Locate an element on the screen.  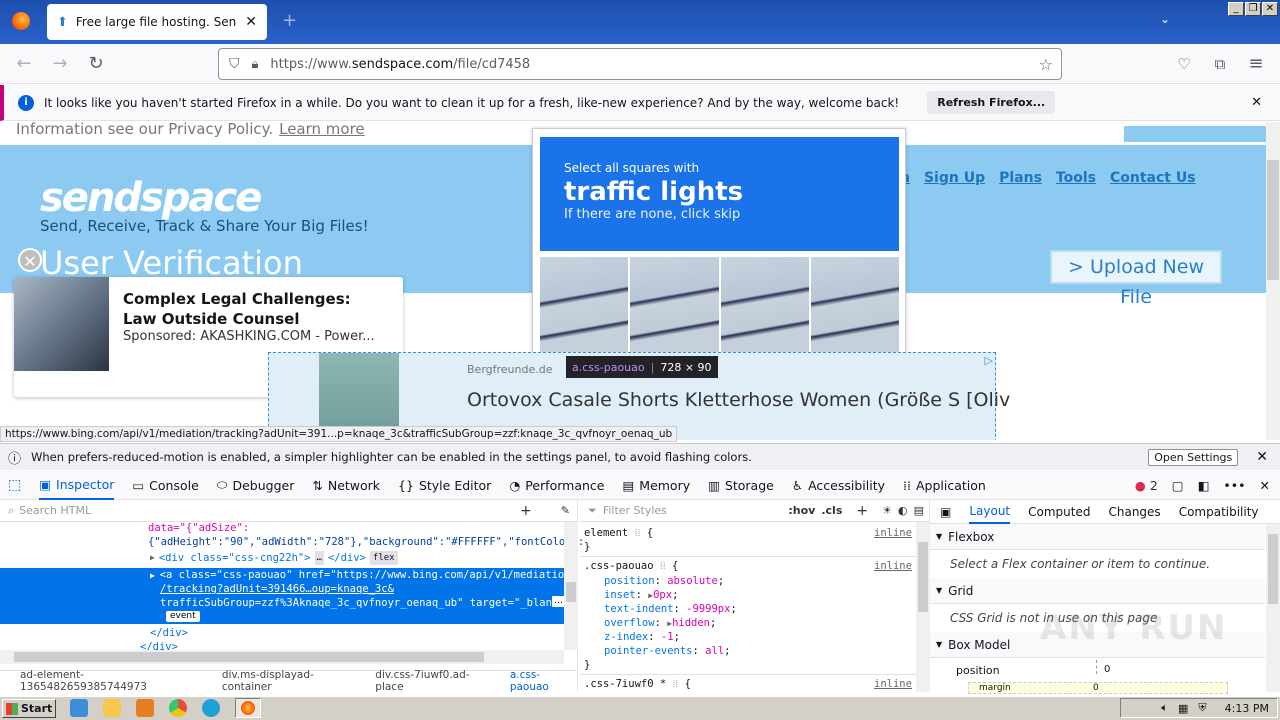
close-warning-icon: ✕ is located at coordinates (1262, 457).